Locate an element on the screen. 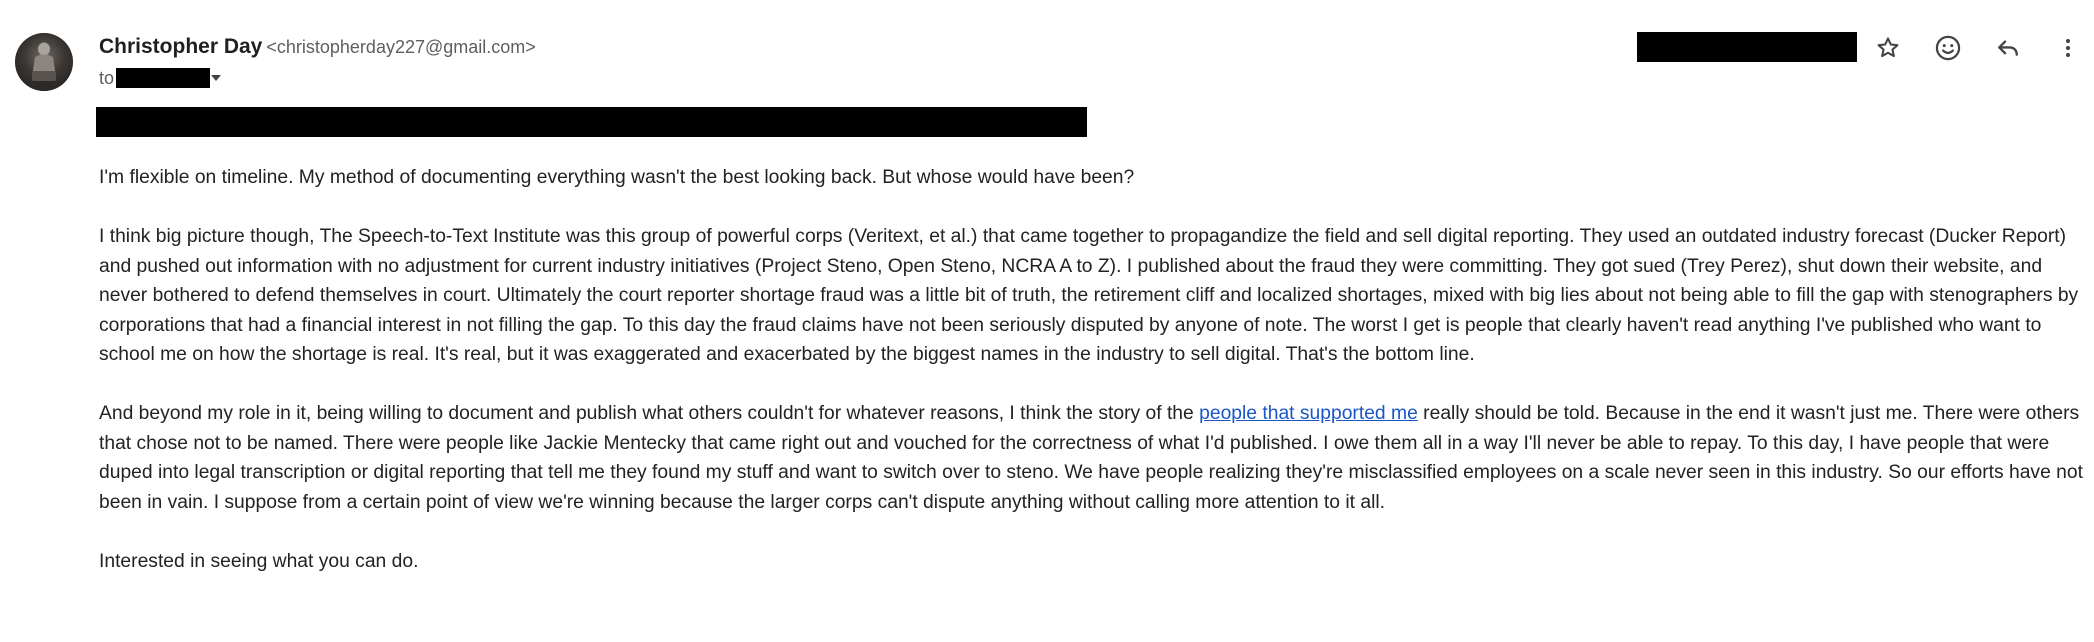 This screenshot has height=642, width=2094. sender-name: Christopher Day is located at coordinates (180, 46).